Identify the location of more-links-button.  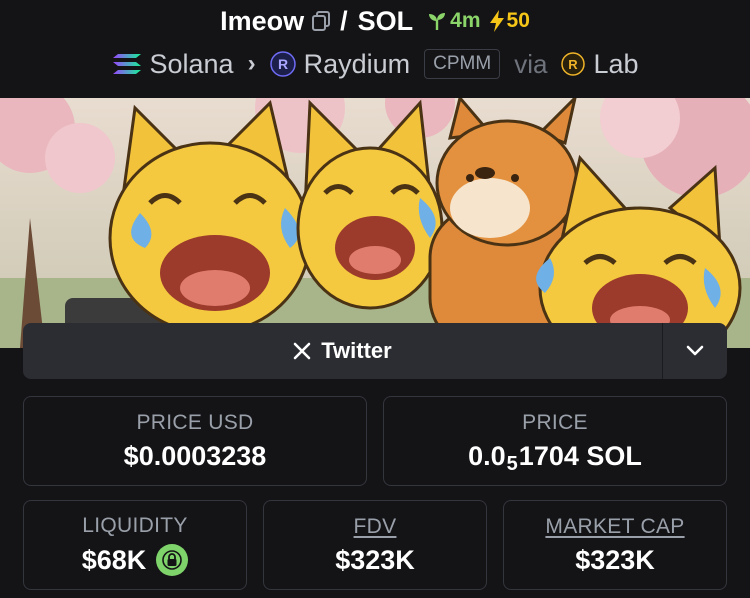
(694, 351).